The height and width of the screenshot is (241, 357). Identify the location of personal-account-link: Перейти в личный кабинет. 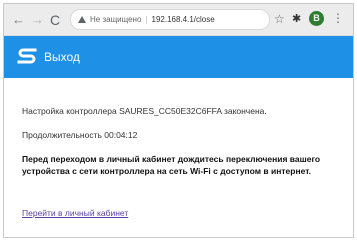
(75, 213).